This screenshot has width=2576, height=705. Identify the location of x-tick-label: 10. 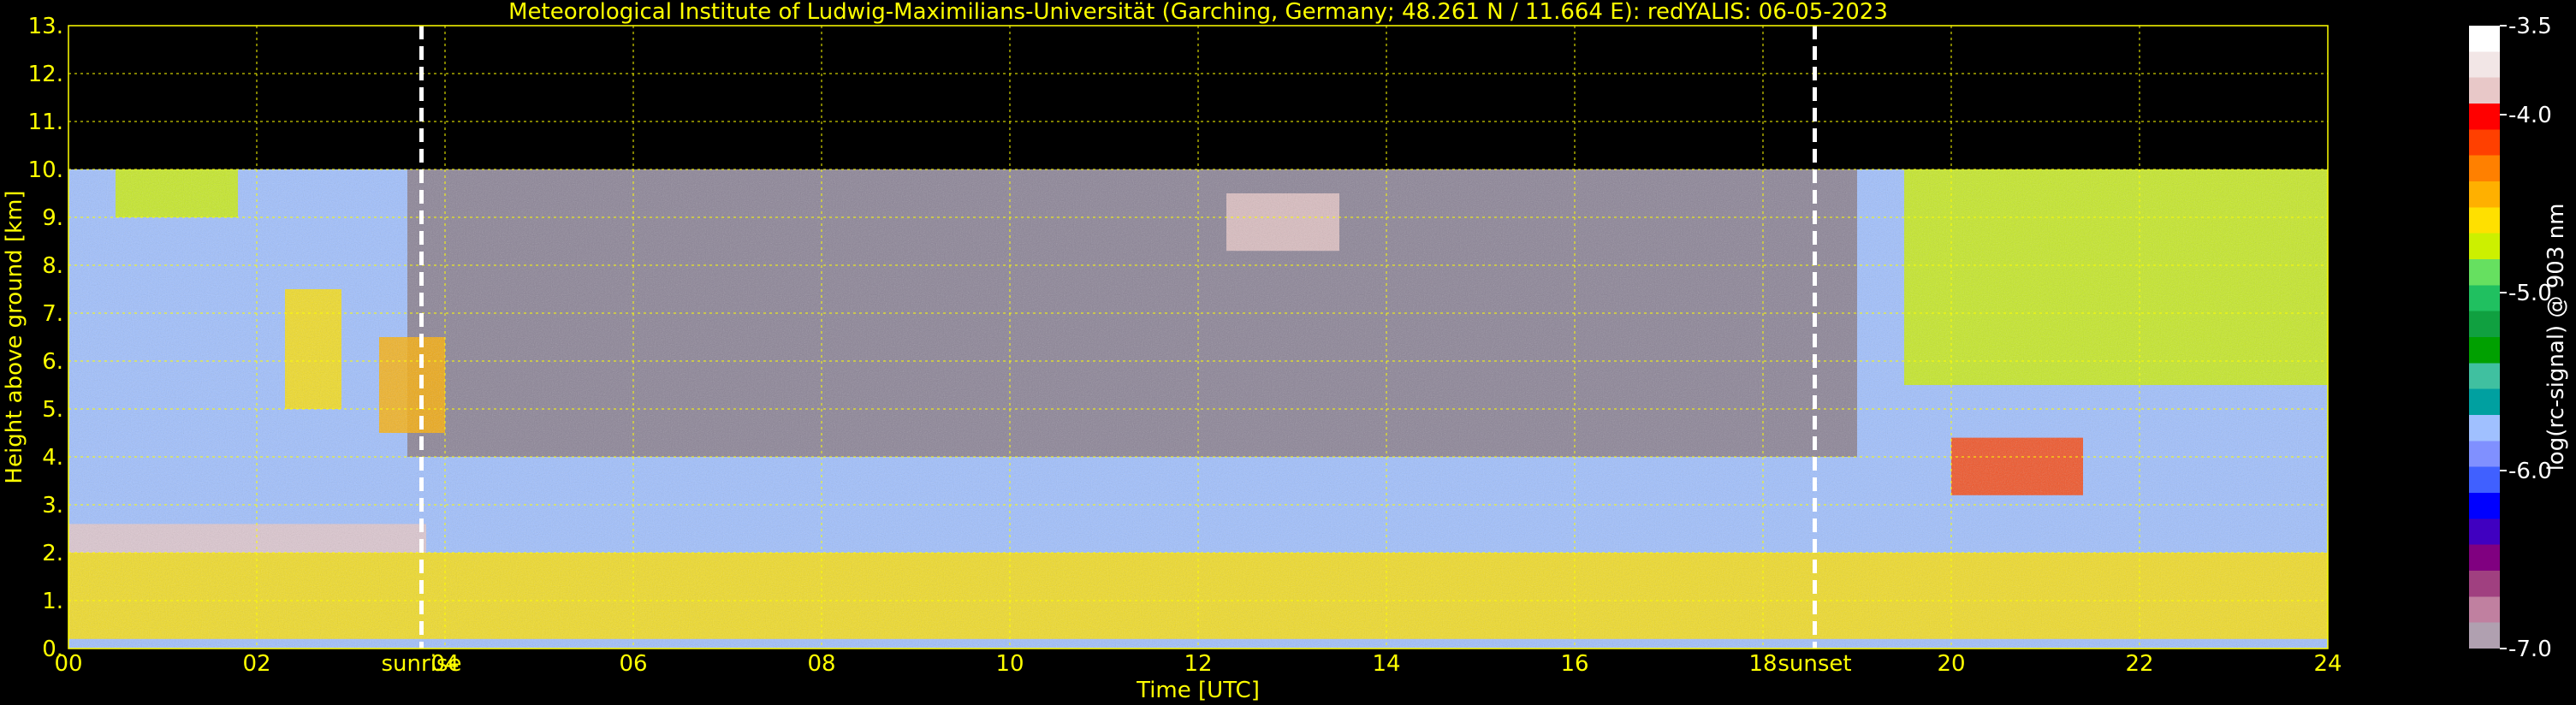
(1009, 664).